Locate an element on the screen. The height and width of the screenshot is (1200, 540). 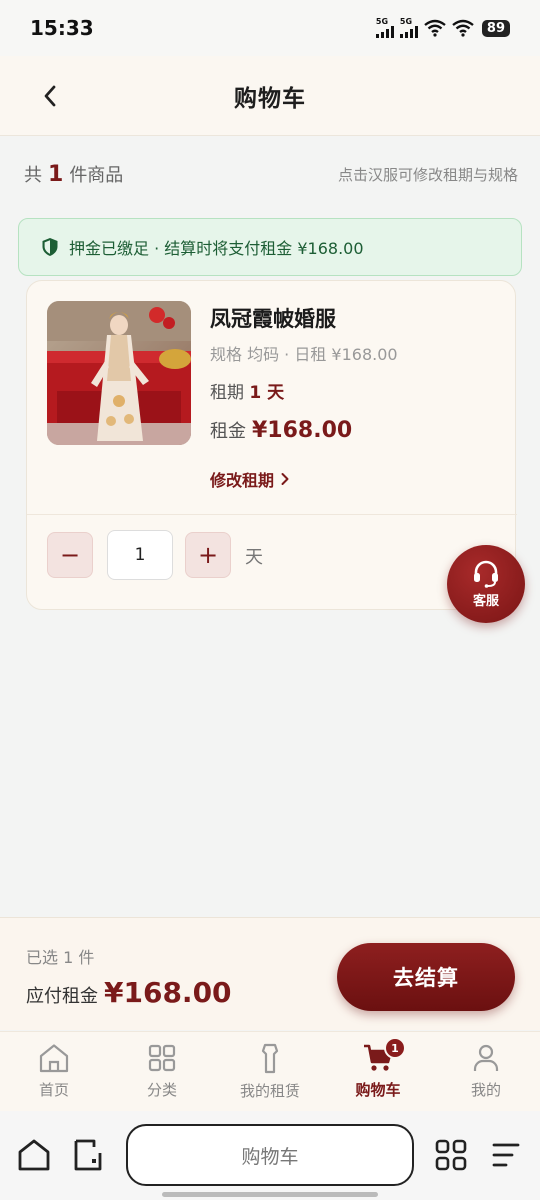
home-indicator is located at coordinates (270, 1194).